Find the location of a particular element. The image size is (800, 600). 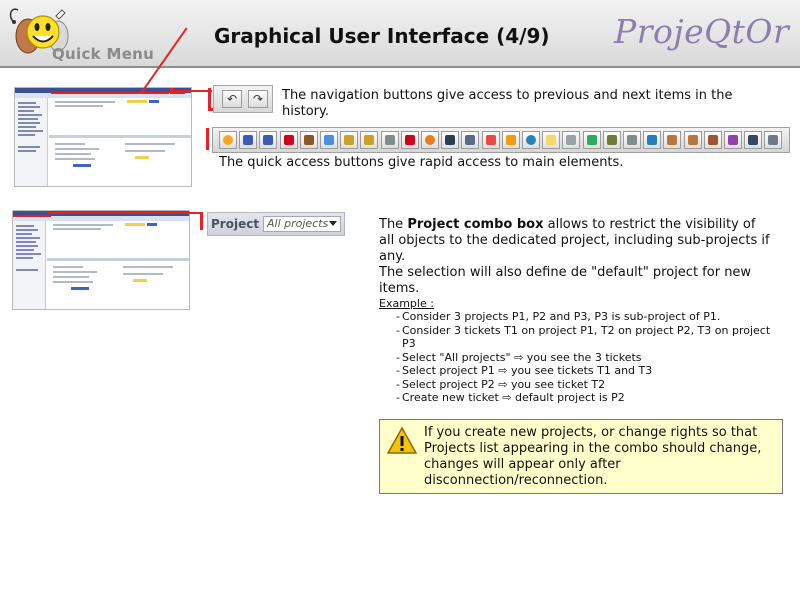

project-select-value: All projects is located at coordinates (298, 223).